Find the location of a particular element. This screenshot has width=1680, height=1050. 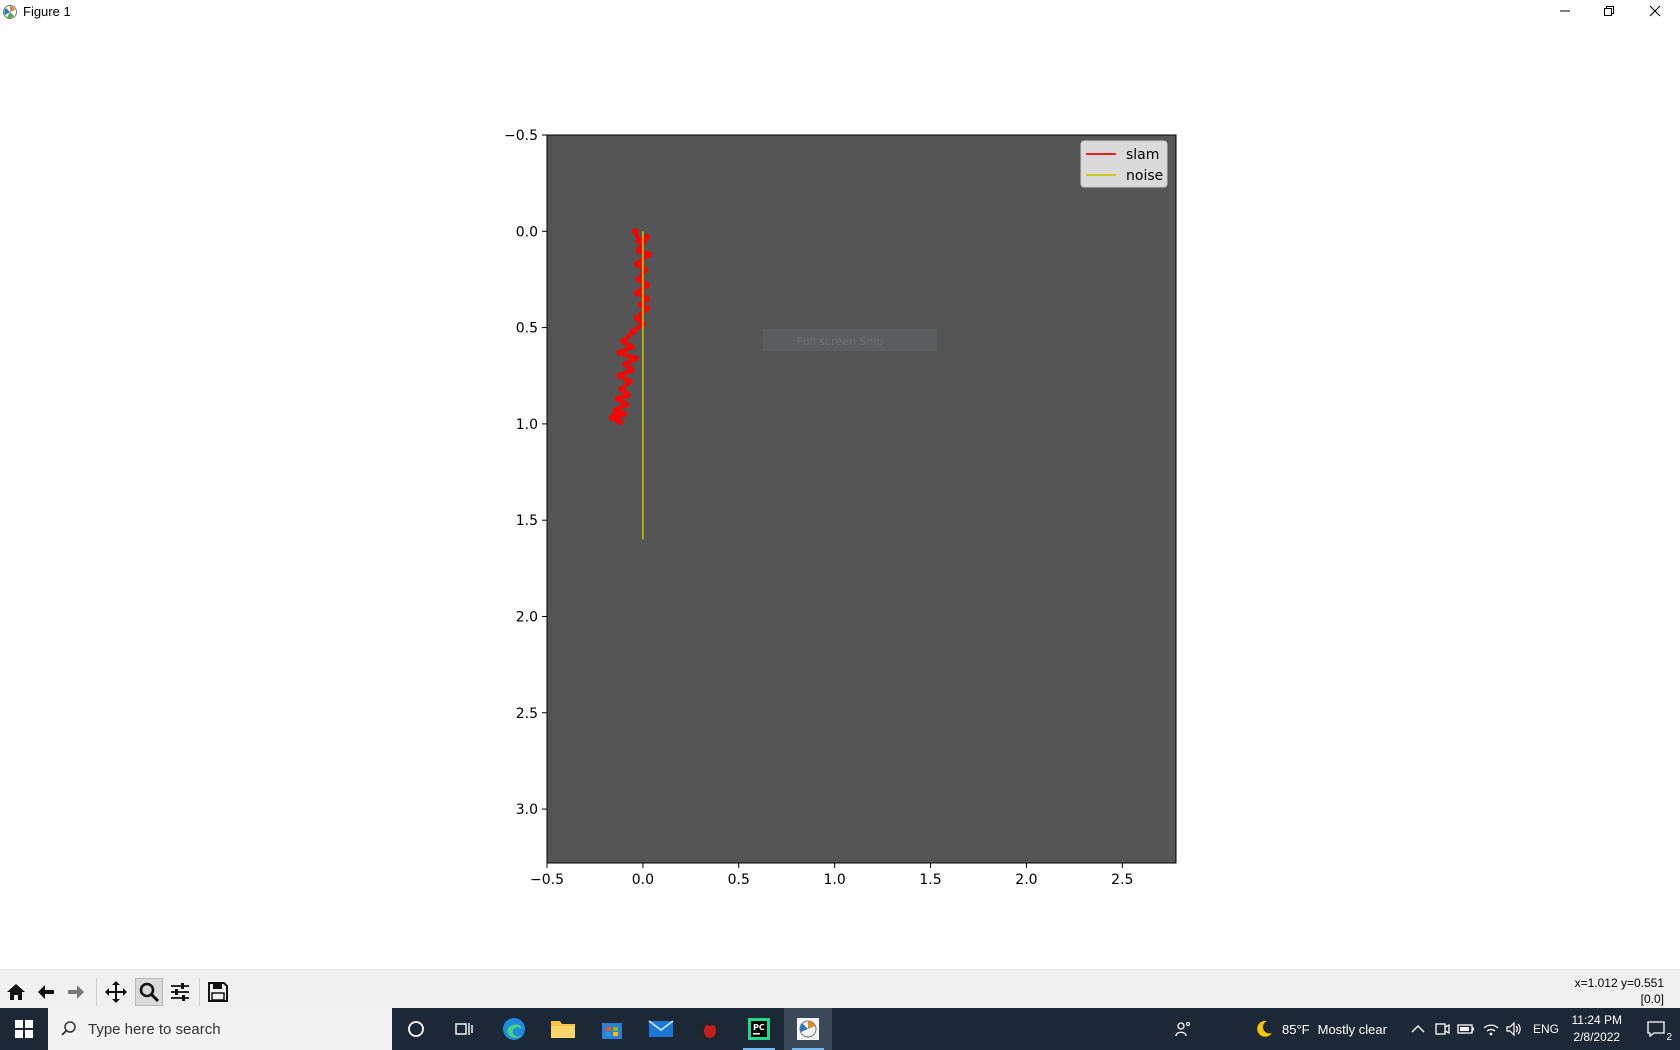

weather-widget: 85°F Mostly clear is located at coordinates (1320, 1029).